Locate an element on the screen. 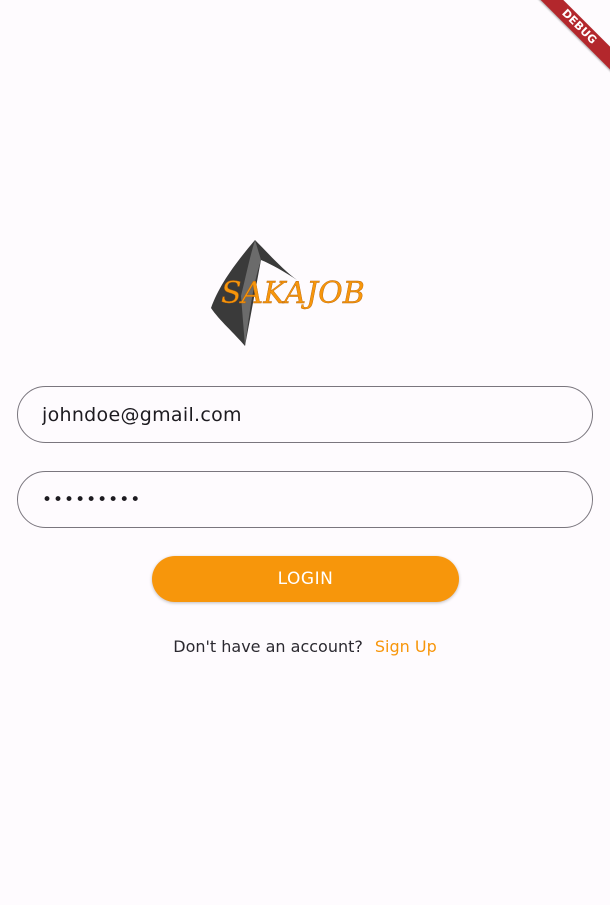 This screenshot has width=610, height=905. app-logo: SAKAJOB is located at coordinates (305, 293).